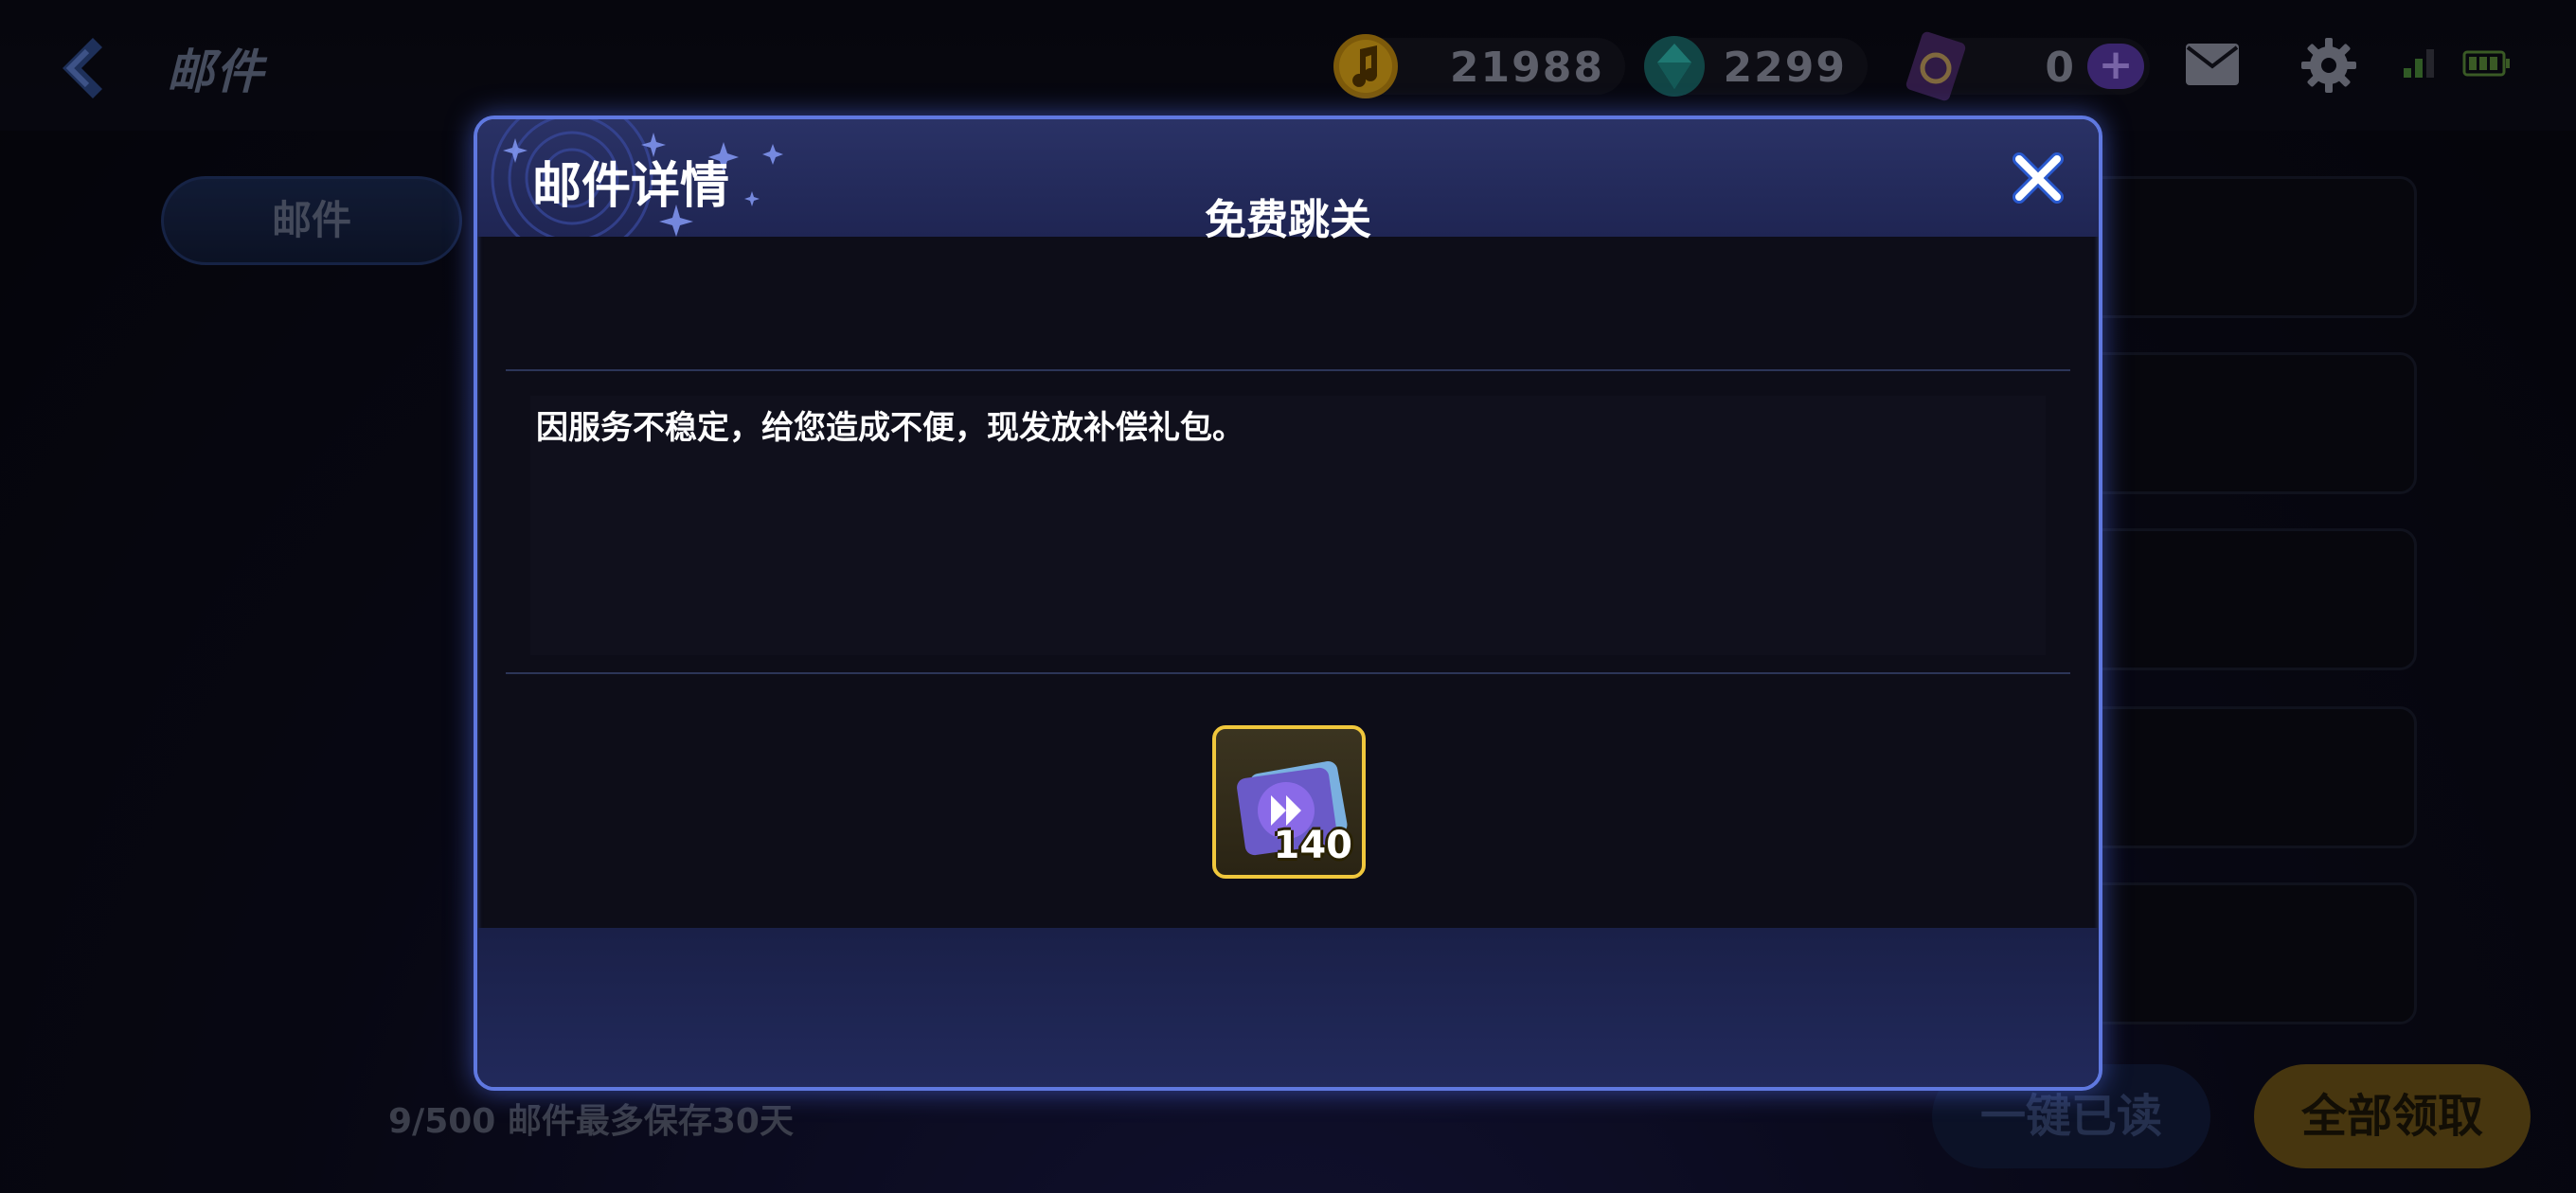  What do you see at coordinates (890, 428) in the screenshot?
I see `mail-content-text: 因服务不稳定，给您造成不便，现发放补偿礼包。` at bounding box center [890, 428].